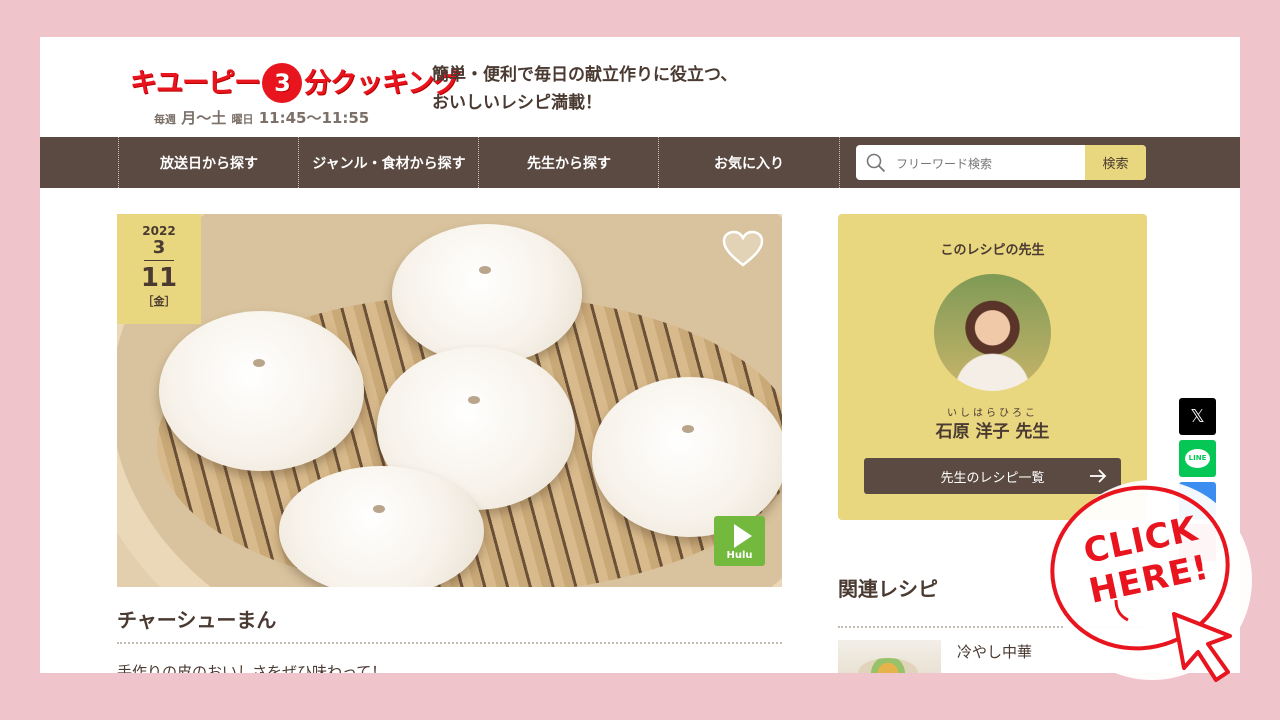  What do you see at coordinates (888, 589) in the screenshot?
I see `related-recipes-heading: 関連レシピ` at bounding box center [888, 589].